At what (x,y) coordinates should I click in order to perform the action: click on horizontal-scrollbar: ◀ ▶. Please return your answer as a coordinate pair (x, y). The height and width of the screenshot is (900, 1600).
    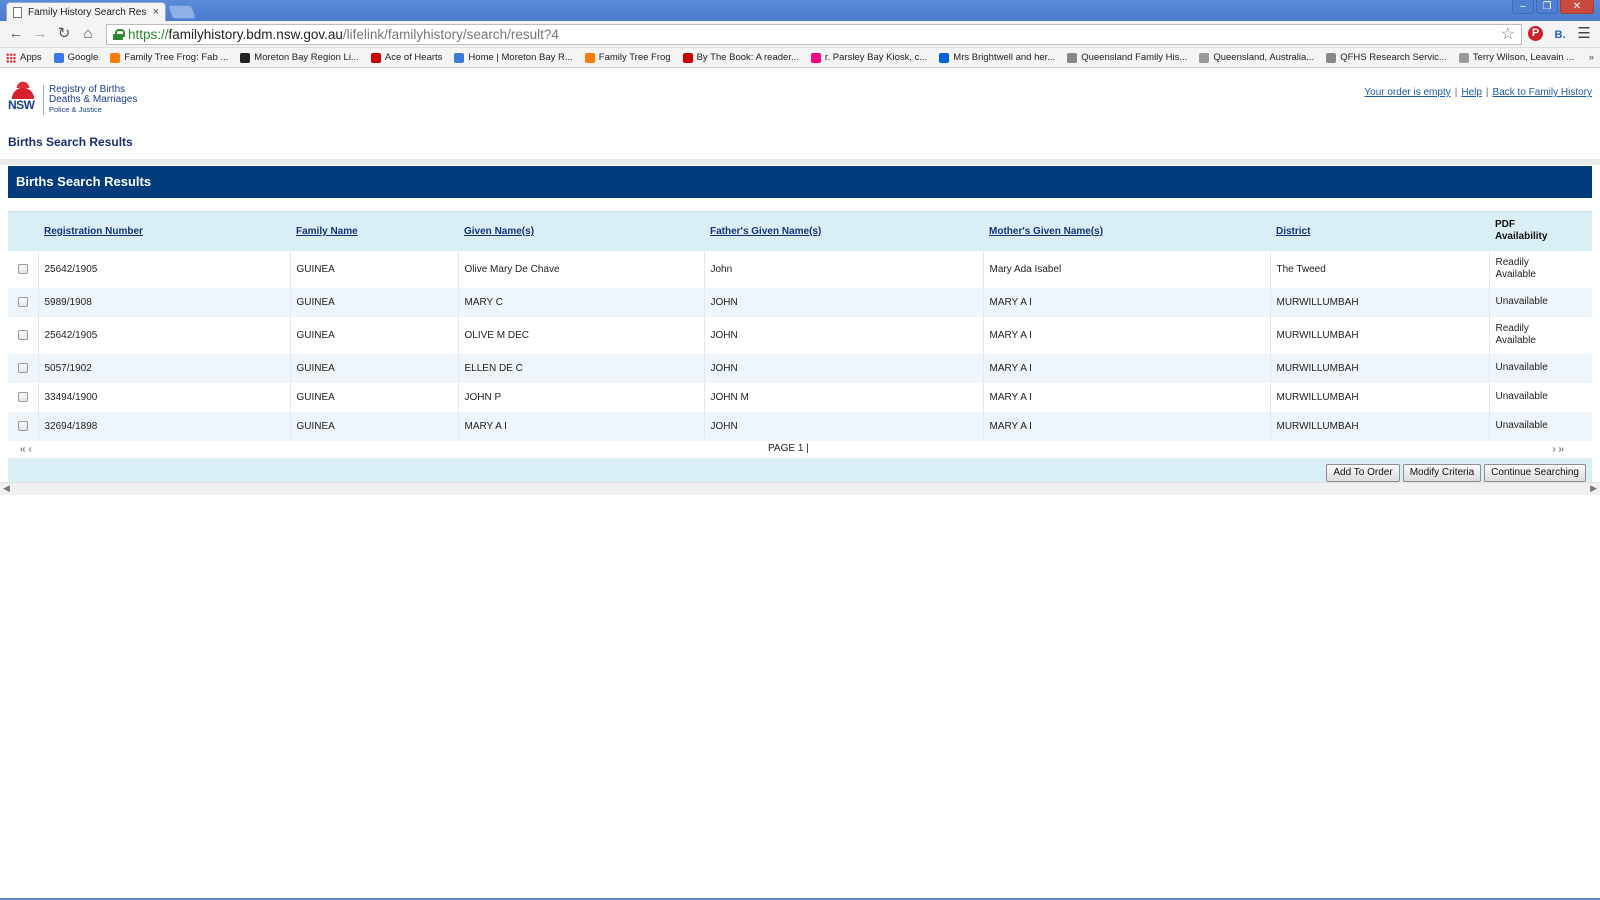
    Looking at the image, I should click on (800, 488).